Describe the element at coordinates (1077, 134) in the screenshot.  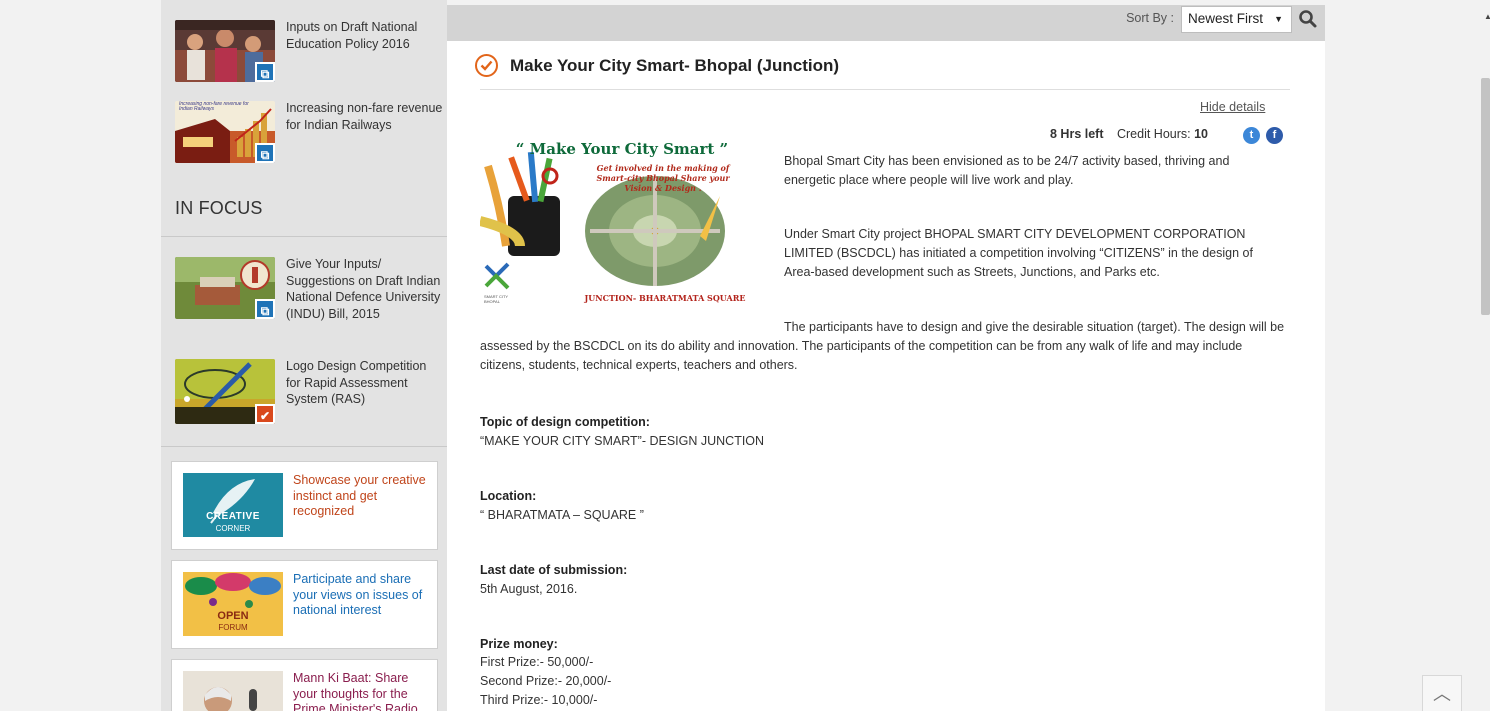
I see `time-left: 8 Hrs left` at that location.